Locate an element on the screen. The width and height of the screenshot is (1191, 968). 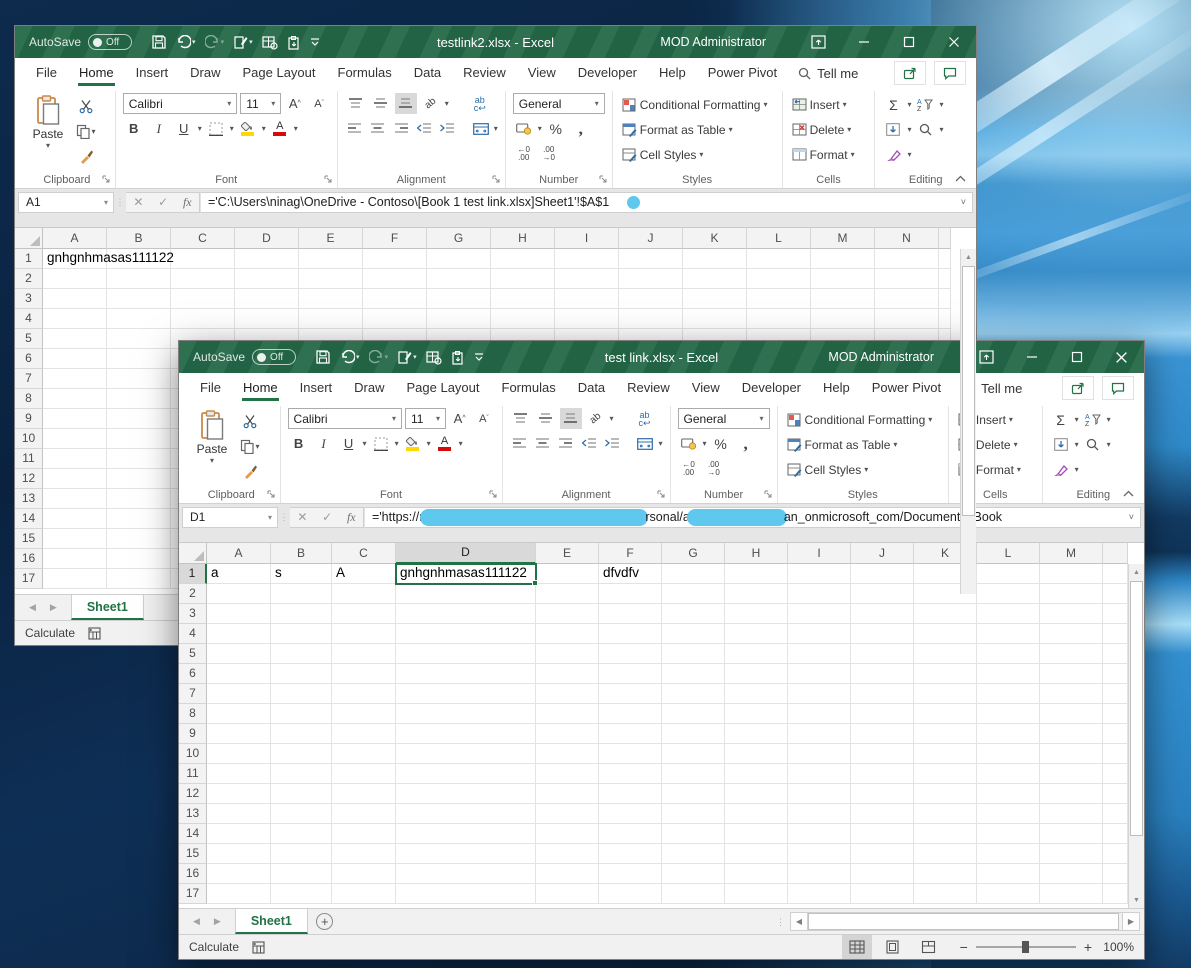
scroll-up-arrow: ▲ is located at coordinates (1136, 572).